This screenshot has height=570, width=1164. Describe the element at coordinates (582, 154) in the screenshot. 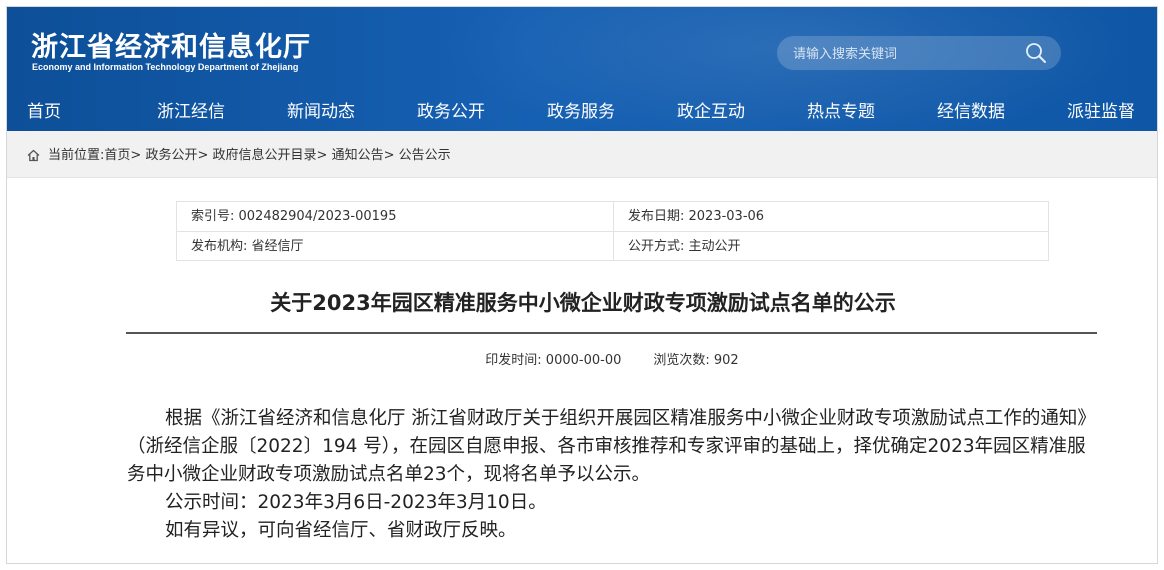

I see `breadcrumb: 当前位置:首页> 政务公开> 政府信息公开目录> 通知公告> 公告公示` at that location.